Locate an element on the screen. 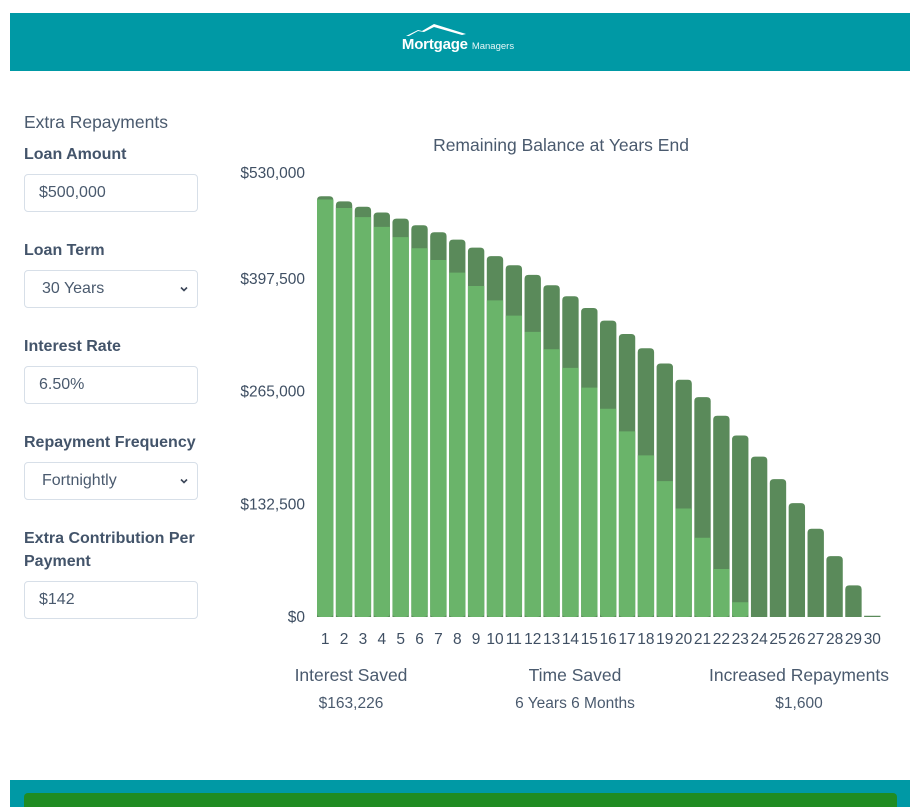  interest-rate-input: 6.50% is located at coordinates (111, 385).